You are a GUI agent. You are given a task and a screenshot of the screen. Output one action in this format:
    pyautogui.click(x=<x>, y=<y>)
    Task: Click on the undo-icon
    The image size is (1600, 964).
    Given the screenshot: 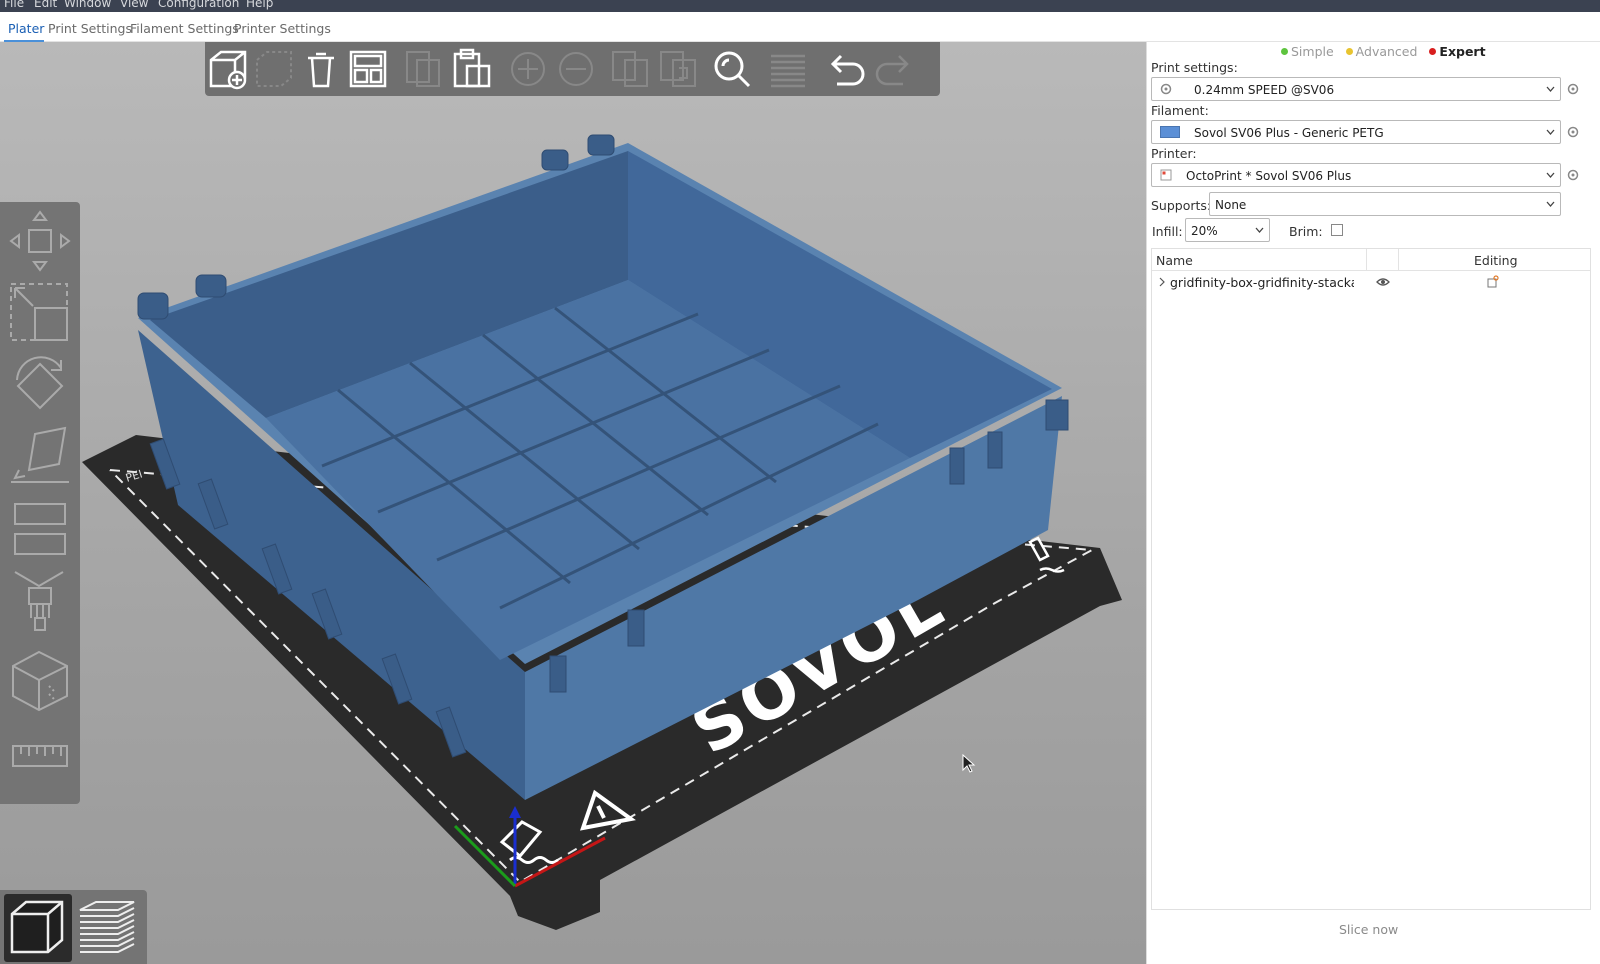 What is the action you would take?
    pyautogui.click(x=846, y=69)
    